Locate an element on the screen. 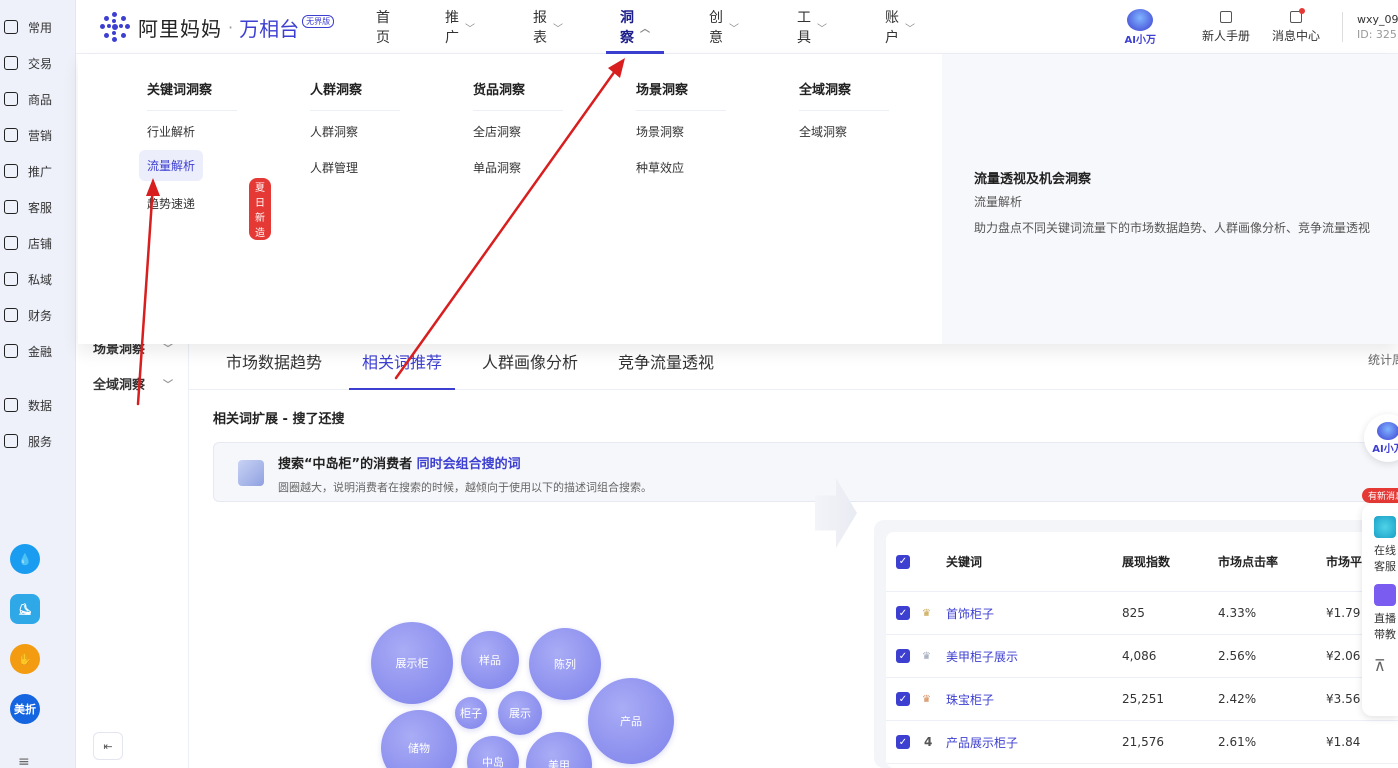  collapse-sidebar-button: ⇤ is located at coordinates (108, 746).